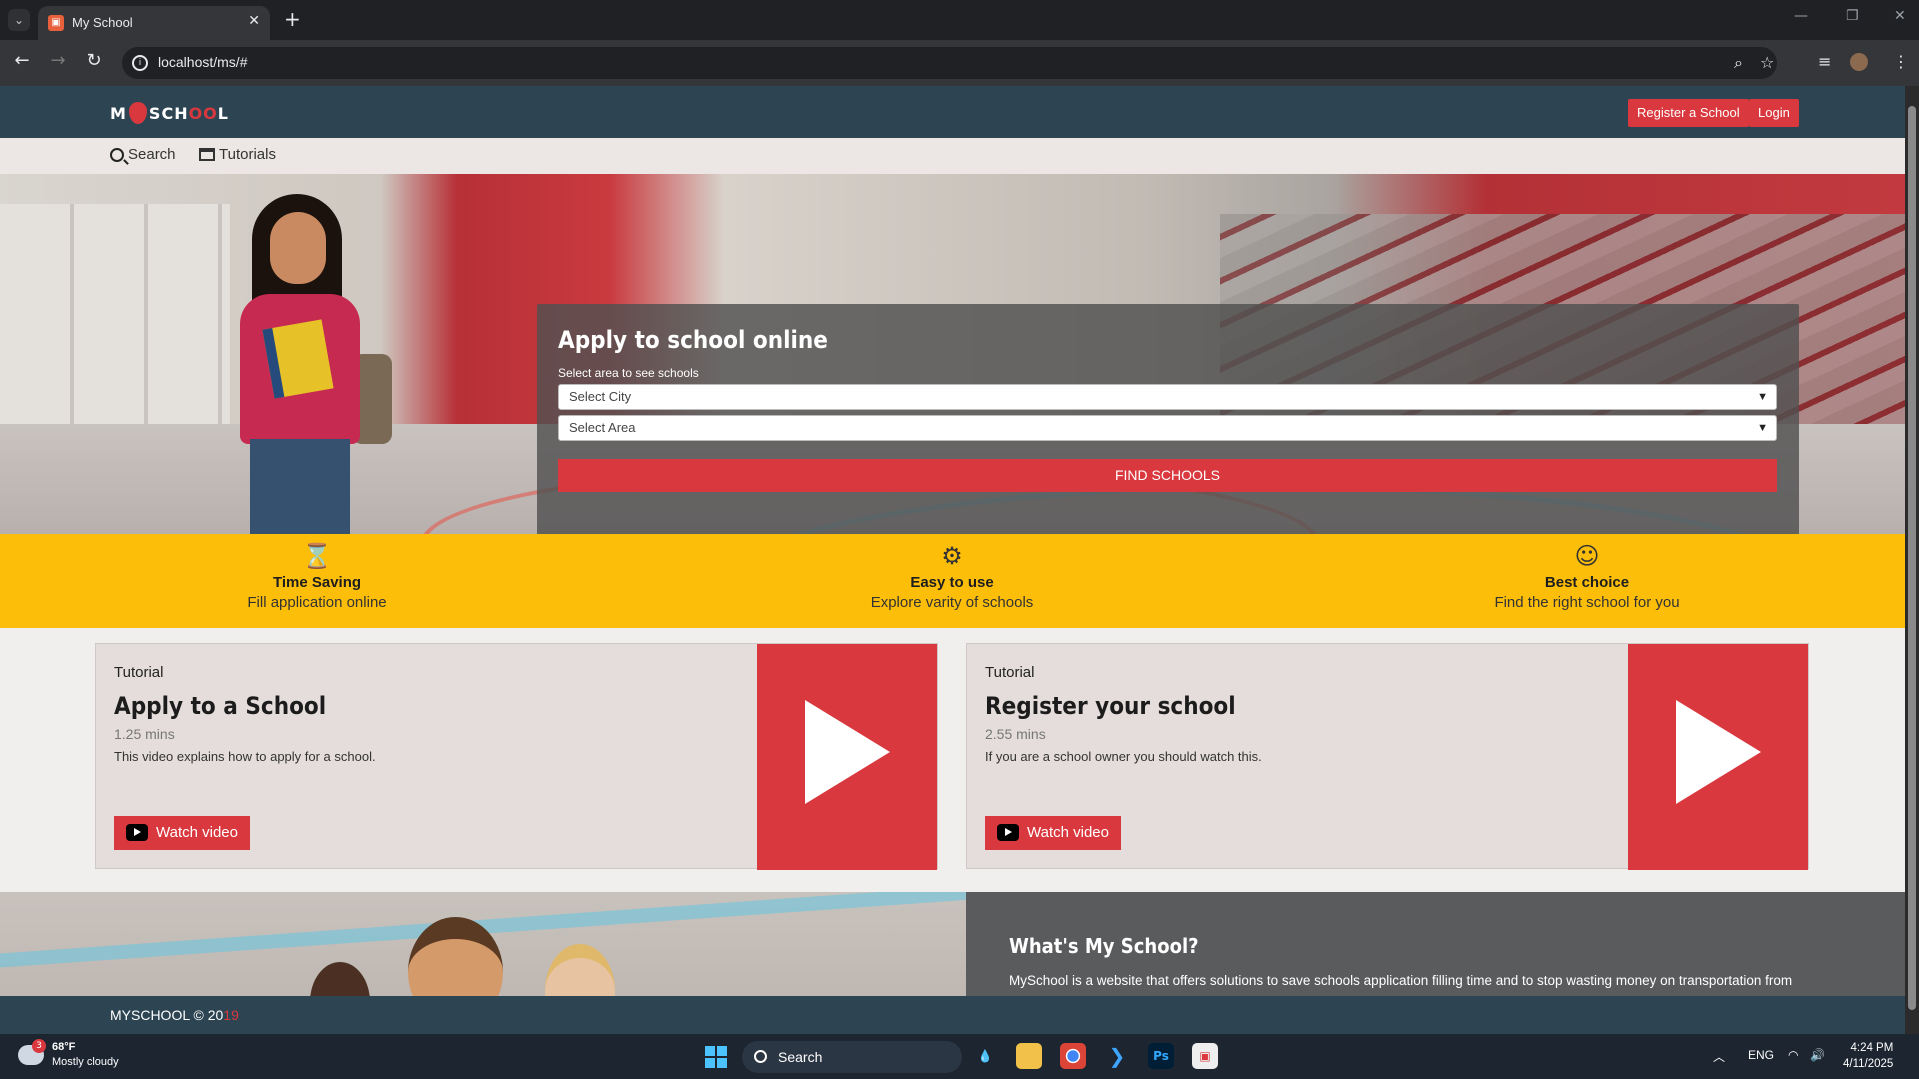 The height and width of the screenshot is (1079, 1919). Describe the element at coordinates (1688, 113) in the screenshot. I see `register-school-button: Register a School` at that location.